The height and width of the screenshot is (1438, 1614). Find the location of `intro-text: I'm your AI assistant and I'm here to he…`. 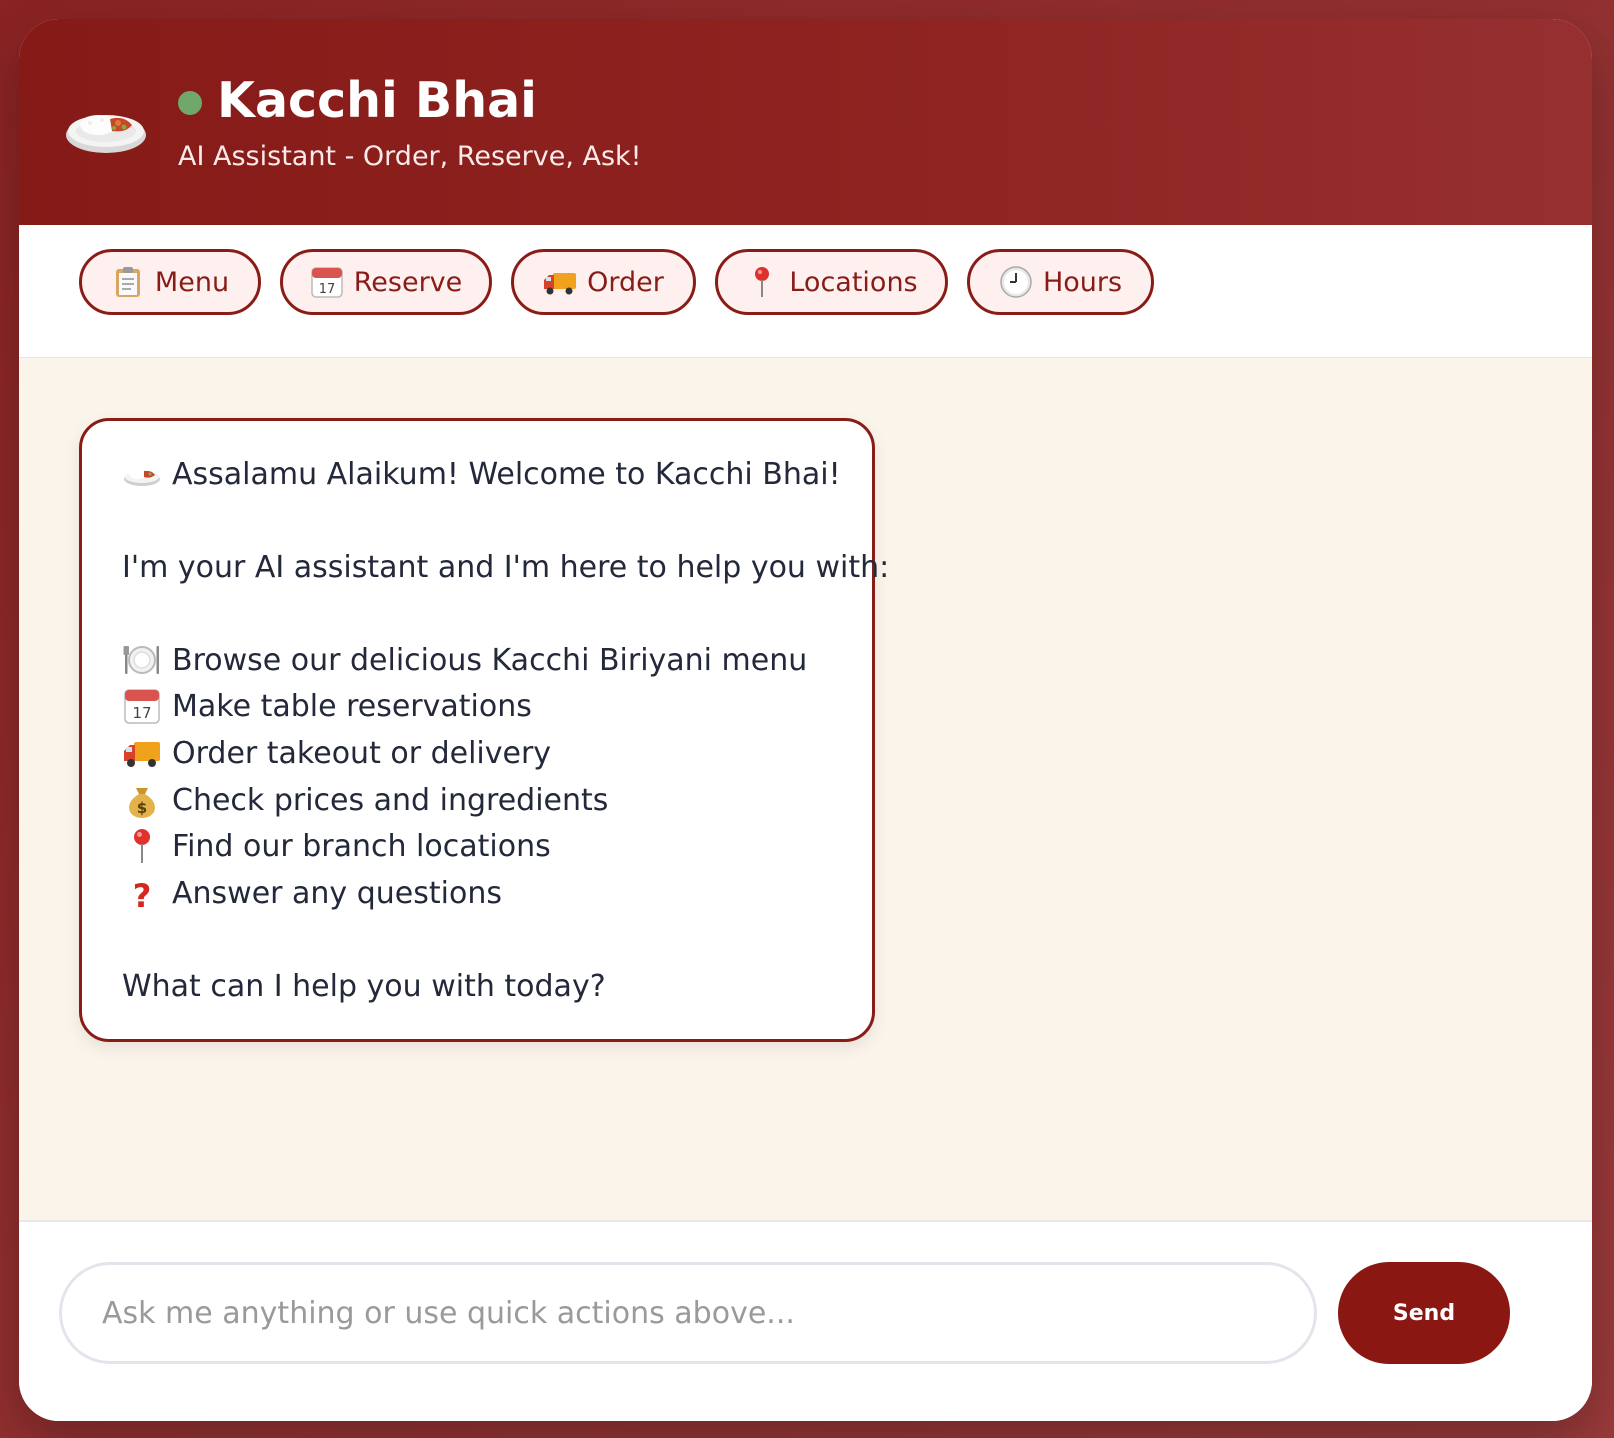

intro-text: I'm your AI assistant and I'm here to he… is located at coordinates (506, 567).